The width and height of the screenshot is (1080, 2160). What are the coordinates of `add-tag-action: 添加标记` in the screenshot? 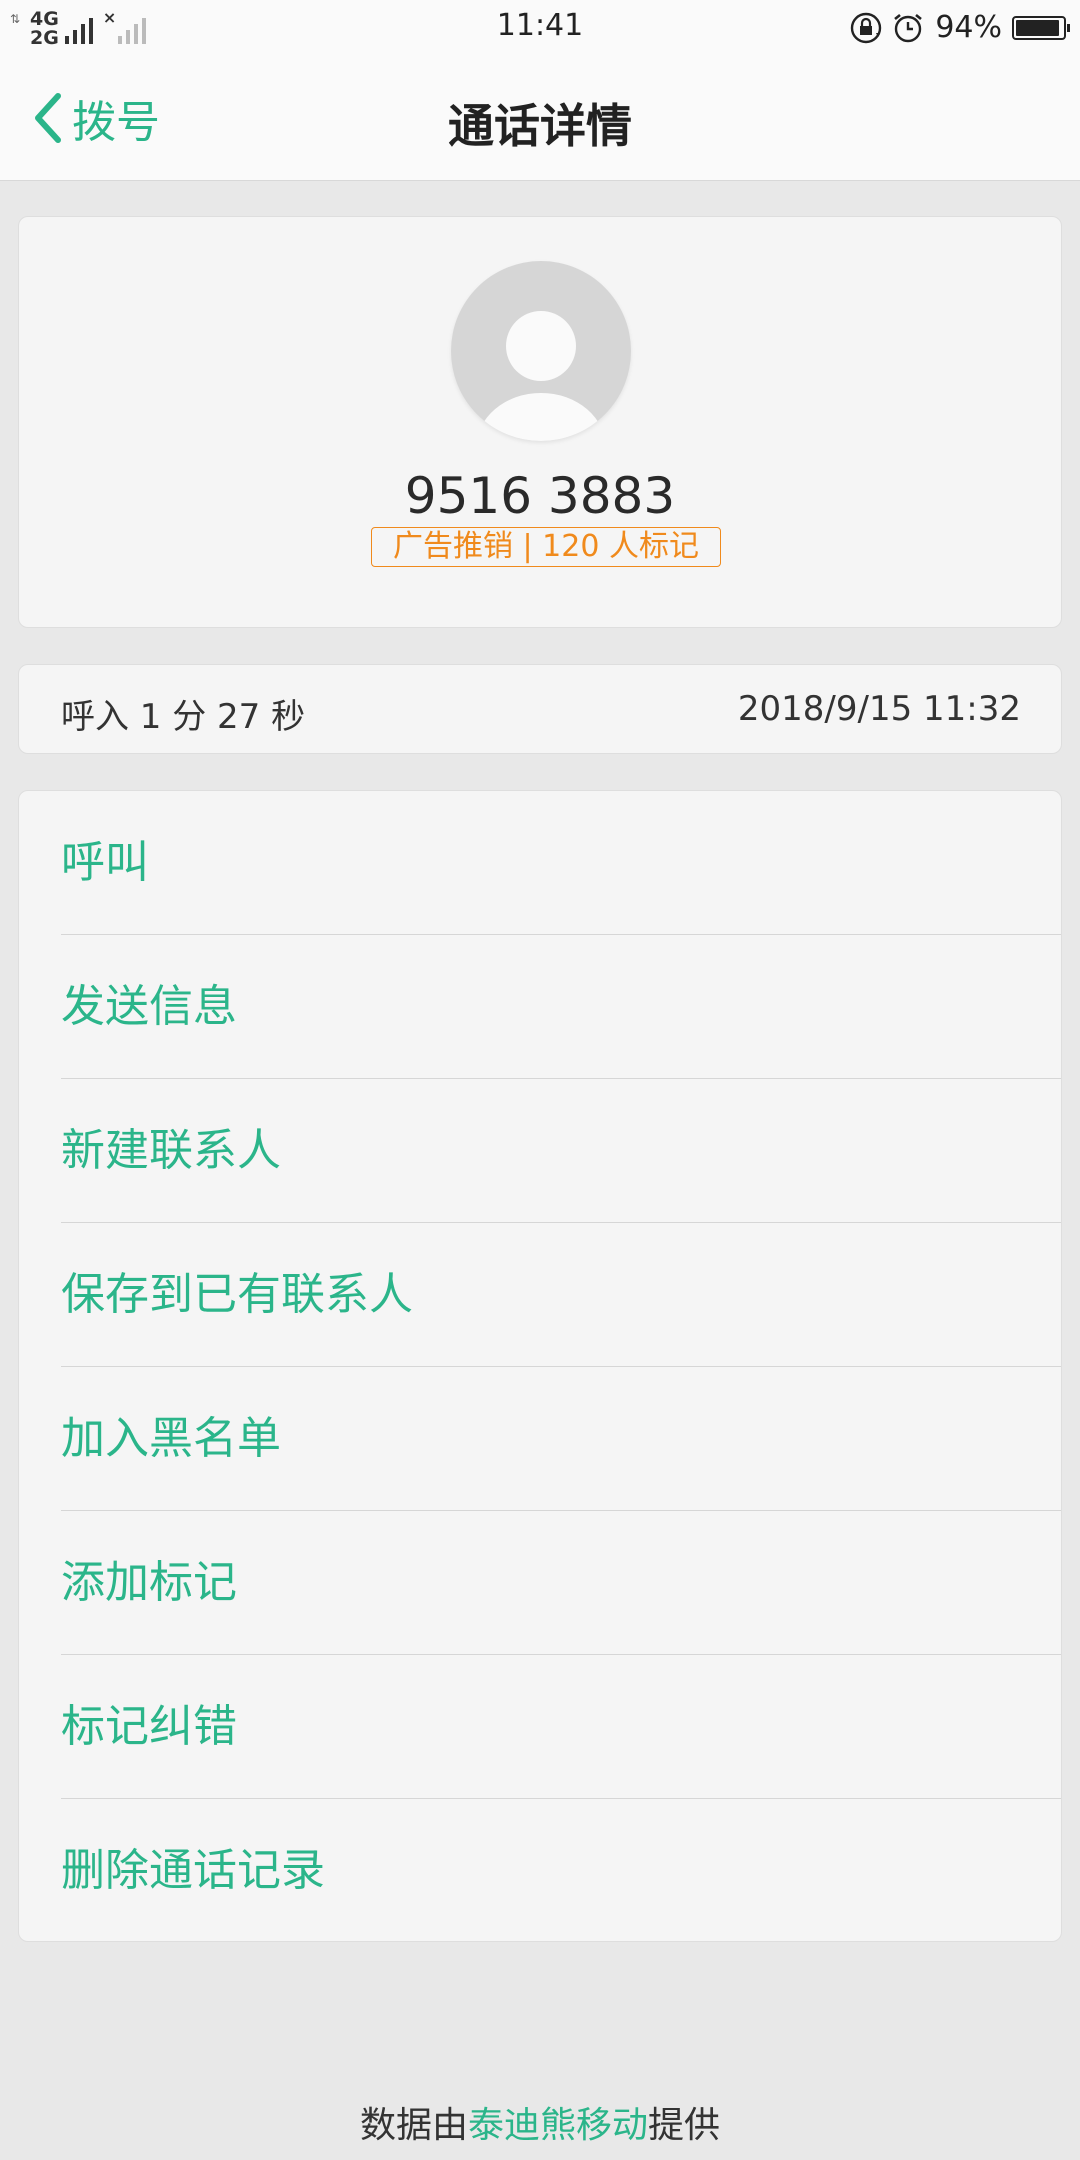 It's located at (561, 1583).